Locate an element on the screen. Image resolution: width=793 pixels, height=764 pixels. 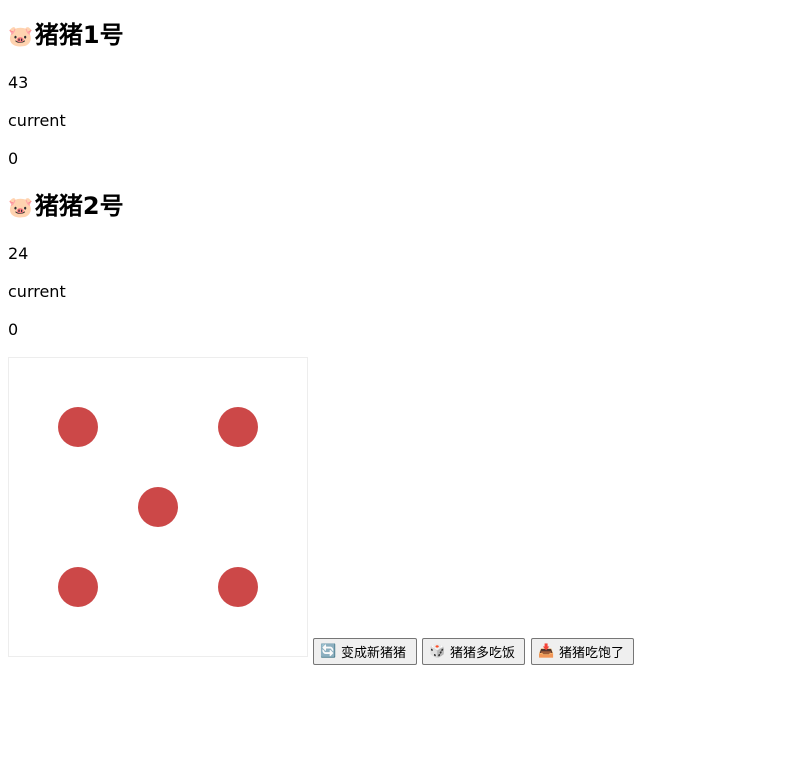
player-2-title: 🐷猪猪2号 is located at coordinates (66, 206).